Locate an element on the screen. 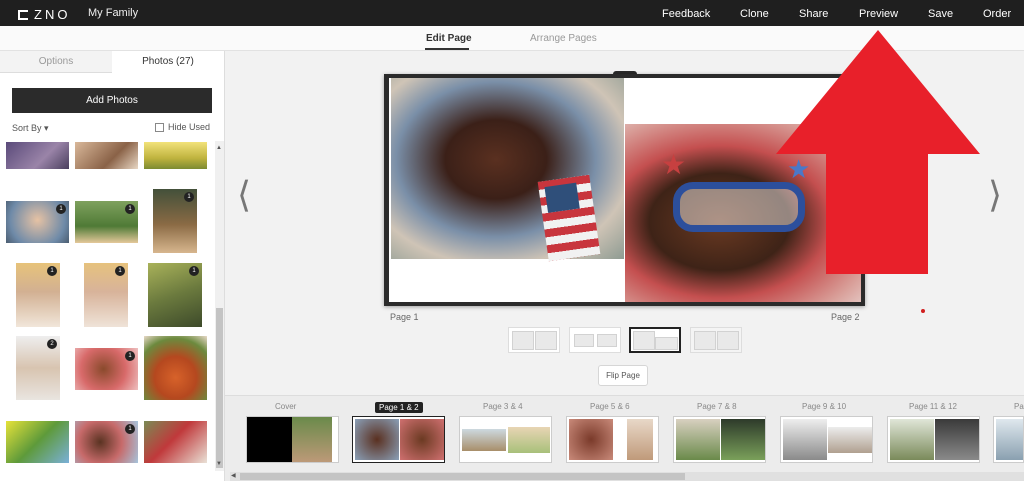 The height and width of the screenshot is (481, 1024). cover-front is located at coordinates (312, 439).